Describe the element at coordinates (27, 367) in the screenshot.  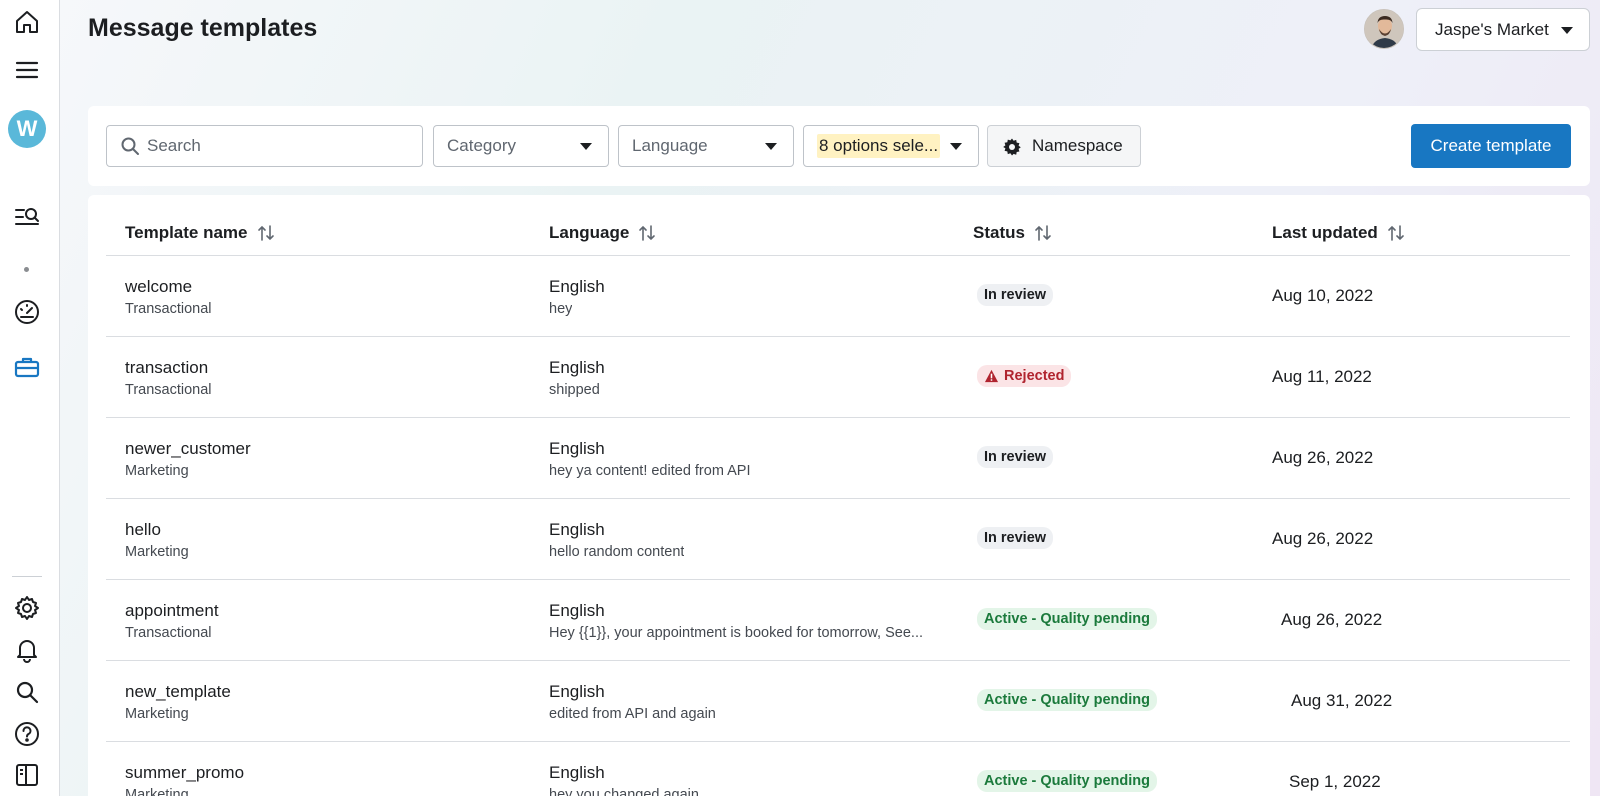
I see `briefcase-icon` at that location.